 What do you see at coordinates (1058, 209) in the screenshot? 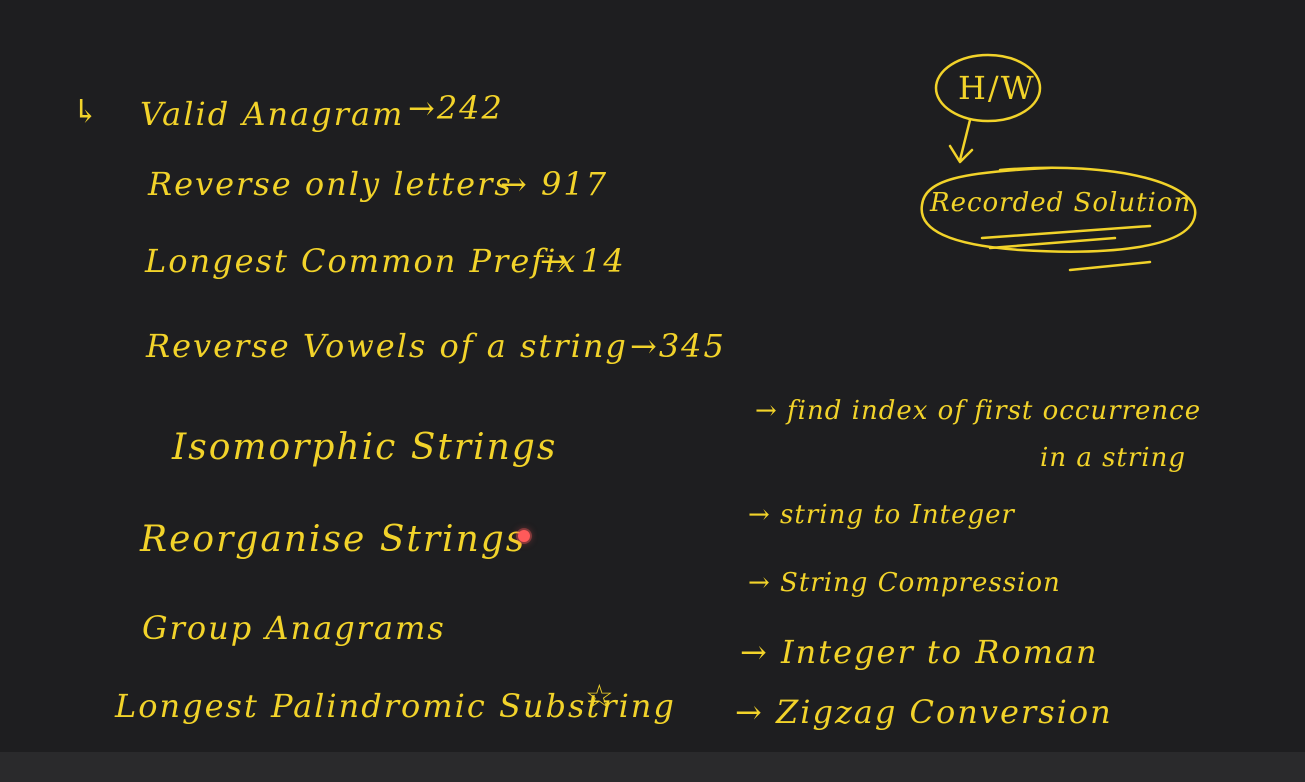
I see `recorded-solution-ellipse` at bounding box center [1058, 209].